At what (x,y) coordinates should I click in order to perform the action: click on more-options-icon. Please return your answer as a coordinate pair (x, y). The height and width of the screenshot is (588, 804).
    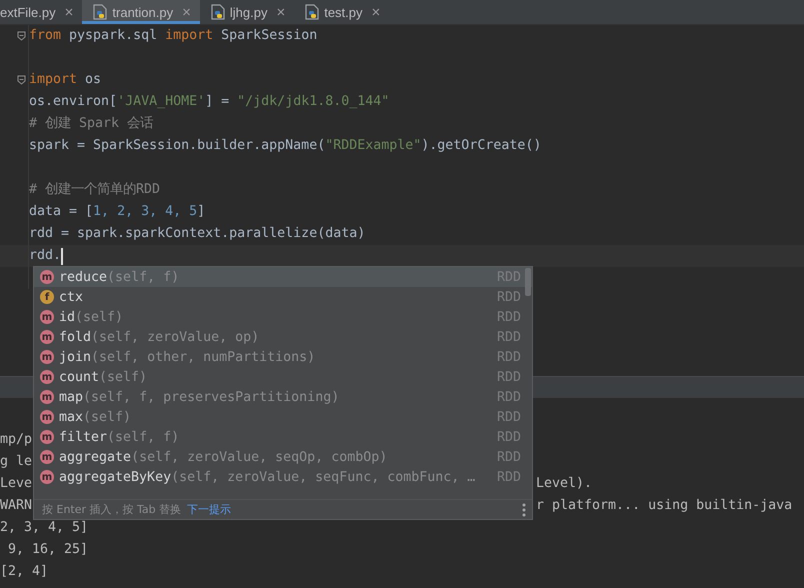
    Looking at the image, I should click on (524, 509).